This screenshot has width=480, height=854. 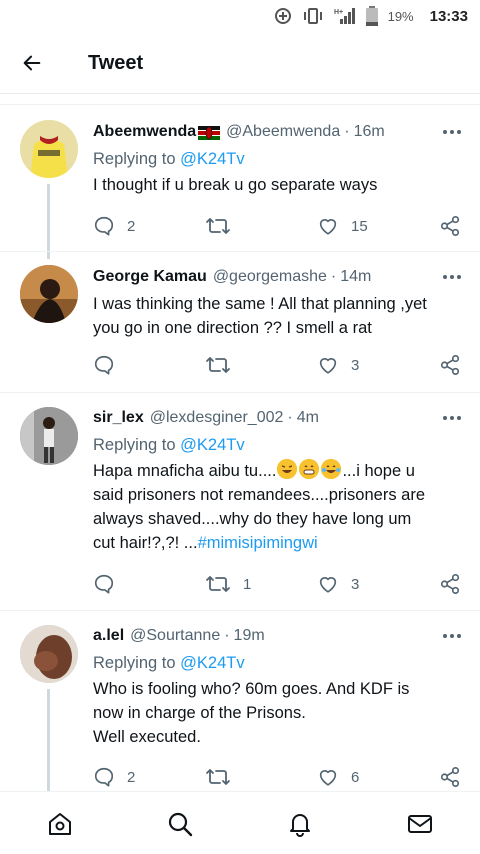 I want to click on username: @lexdesginer_002, so click(x=217, y=418).